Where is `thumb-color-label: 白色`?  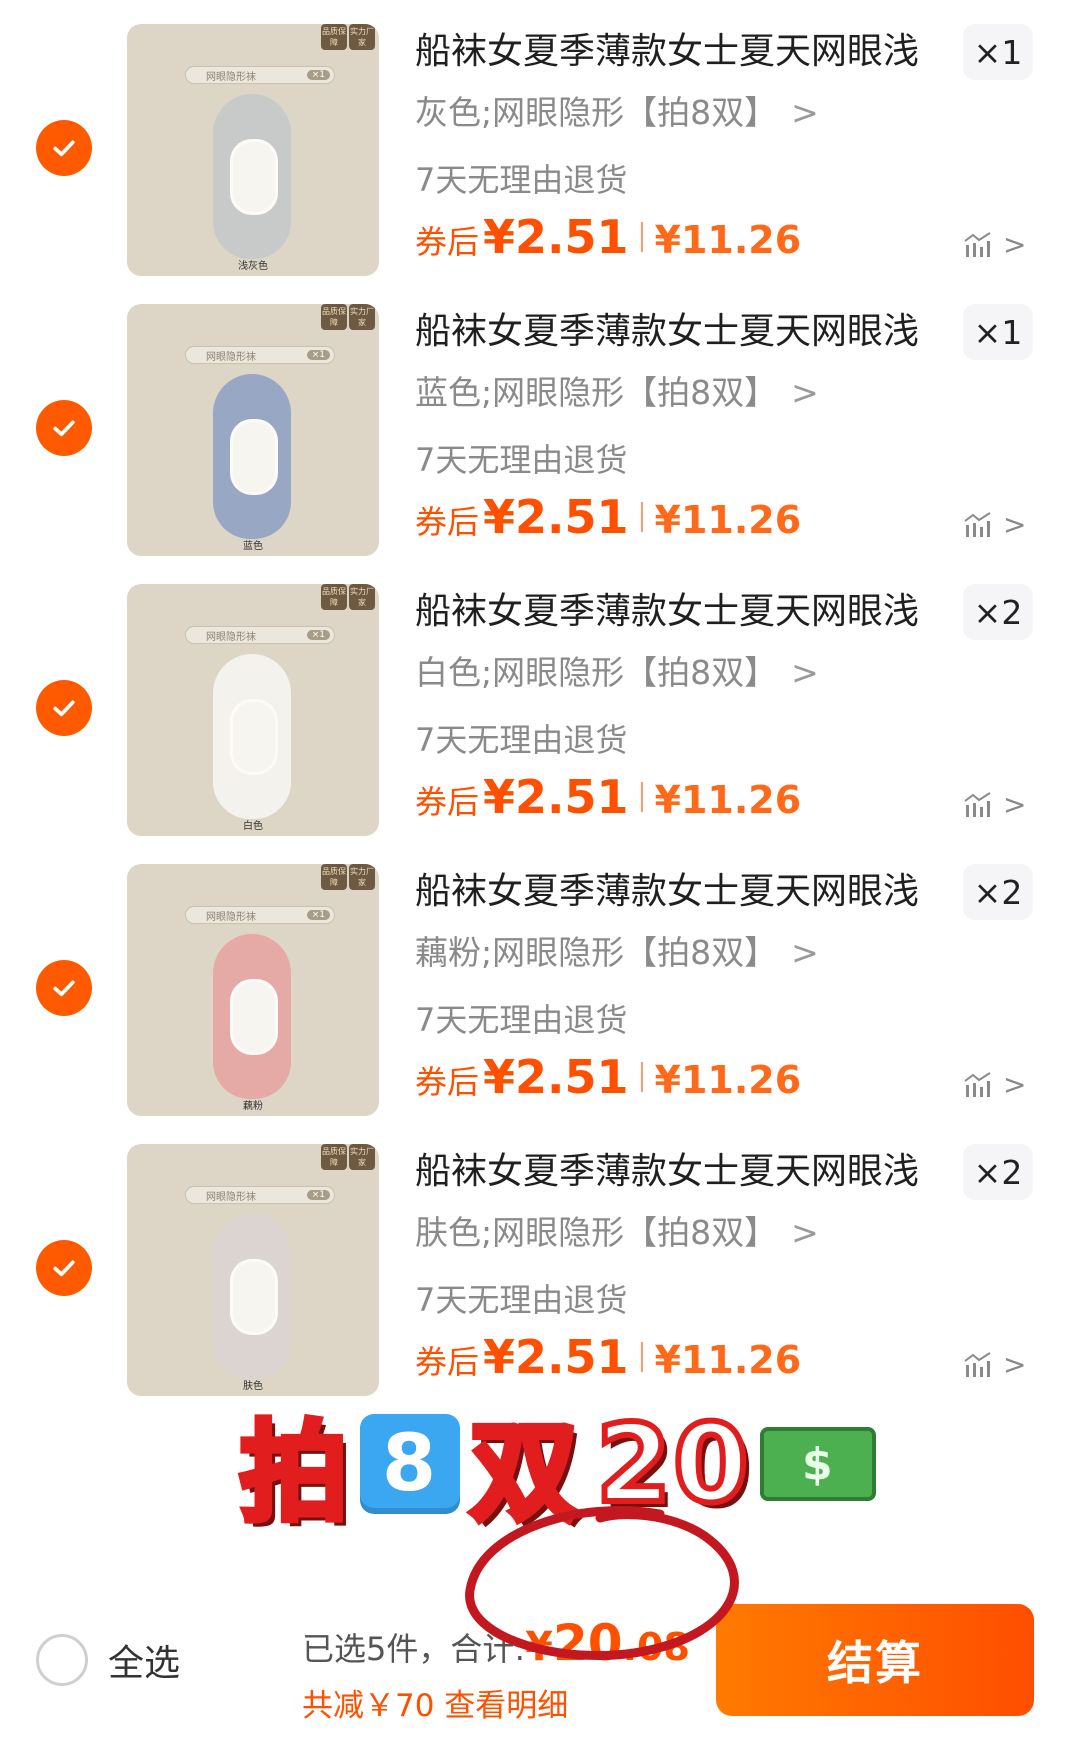
thumb-color-label: 白色 is located at coordinates (253, 826).